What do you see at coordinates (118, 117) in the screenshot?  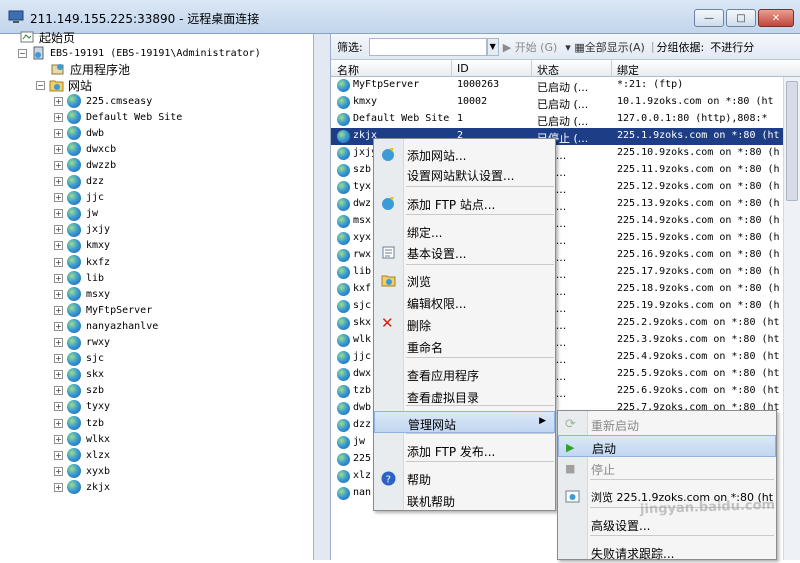 I see `tree-site-item: + Default Web Site` at bounding box center [118, 117].